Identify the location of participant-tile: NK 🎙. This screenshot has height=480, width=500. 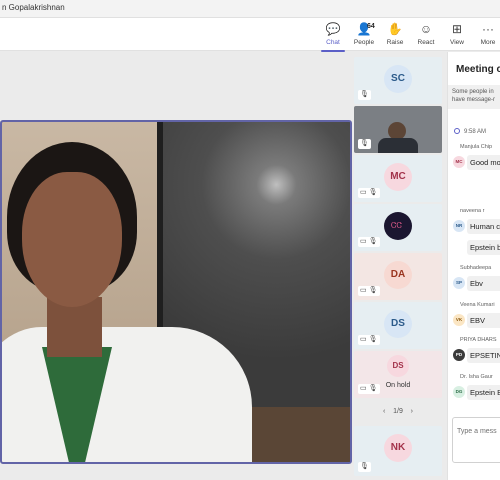
(398, 451).